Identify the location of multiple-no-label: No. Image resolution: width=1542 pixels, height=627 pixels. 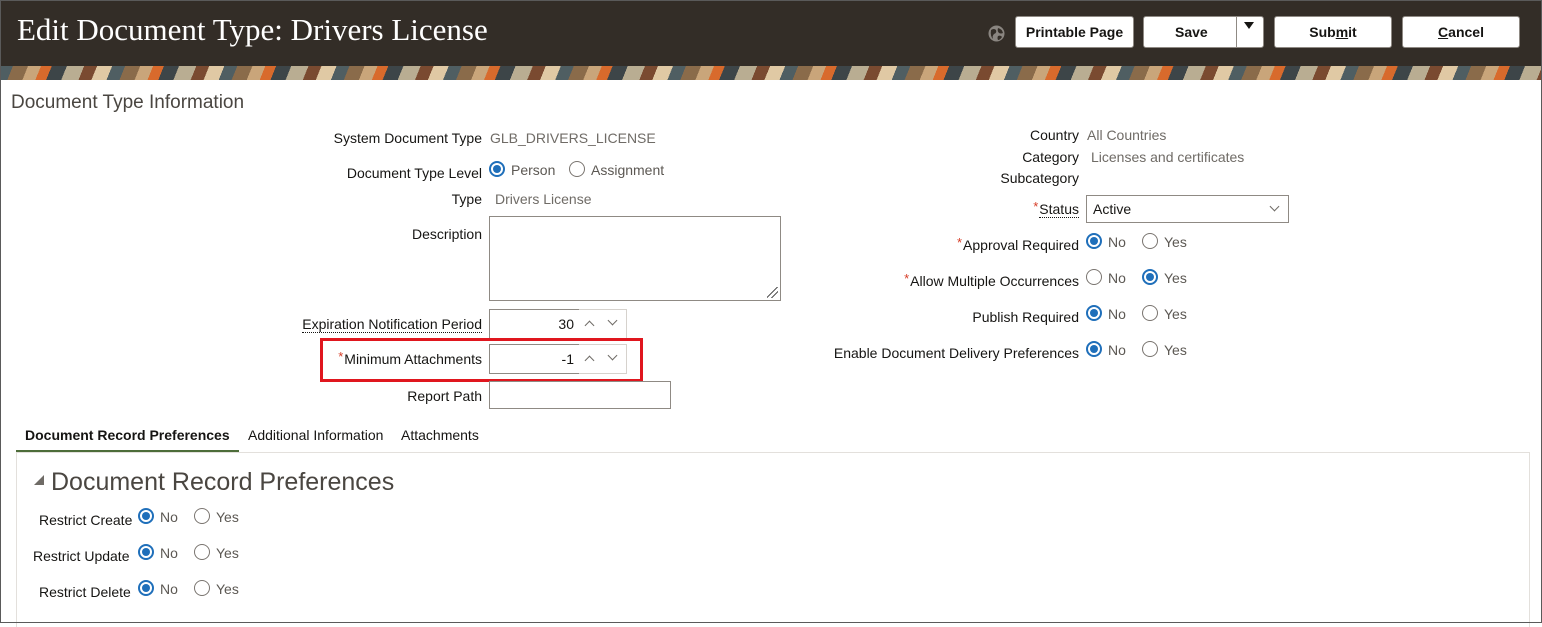
(1117, 278).